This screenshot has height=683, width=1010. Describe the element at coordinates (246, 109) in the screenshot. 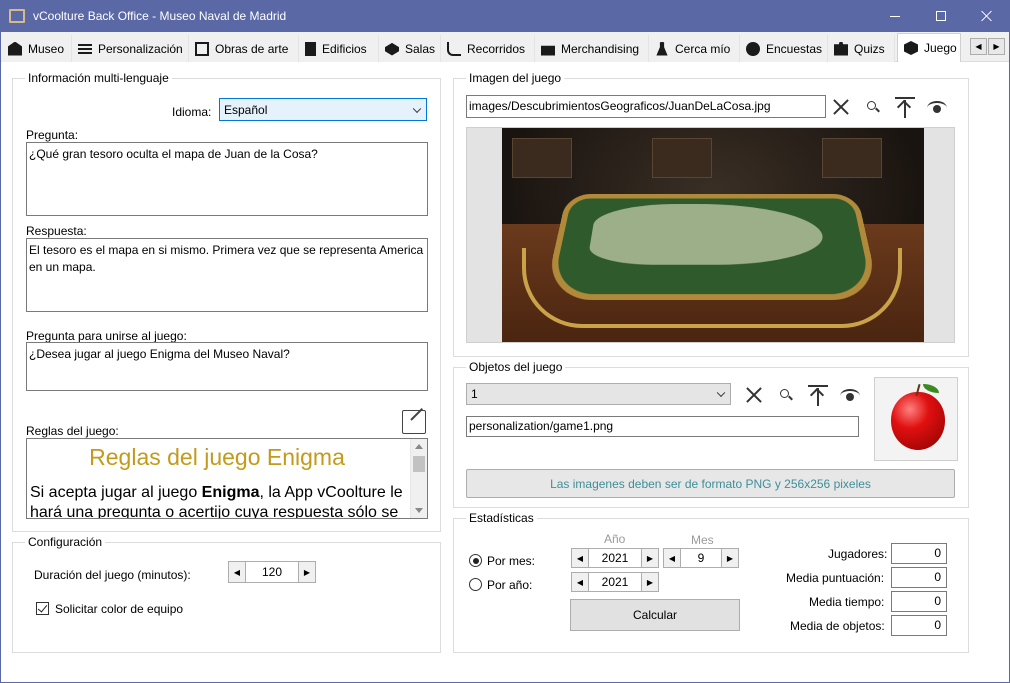

I see `idioma-value: Español` at that location.